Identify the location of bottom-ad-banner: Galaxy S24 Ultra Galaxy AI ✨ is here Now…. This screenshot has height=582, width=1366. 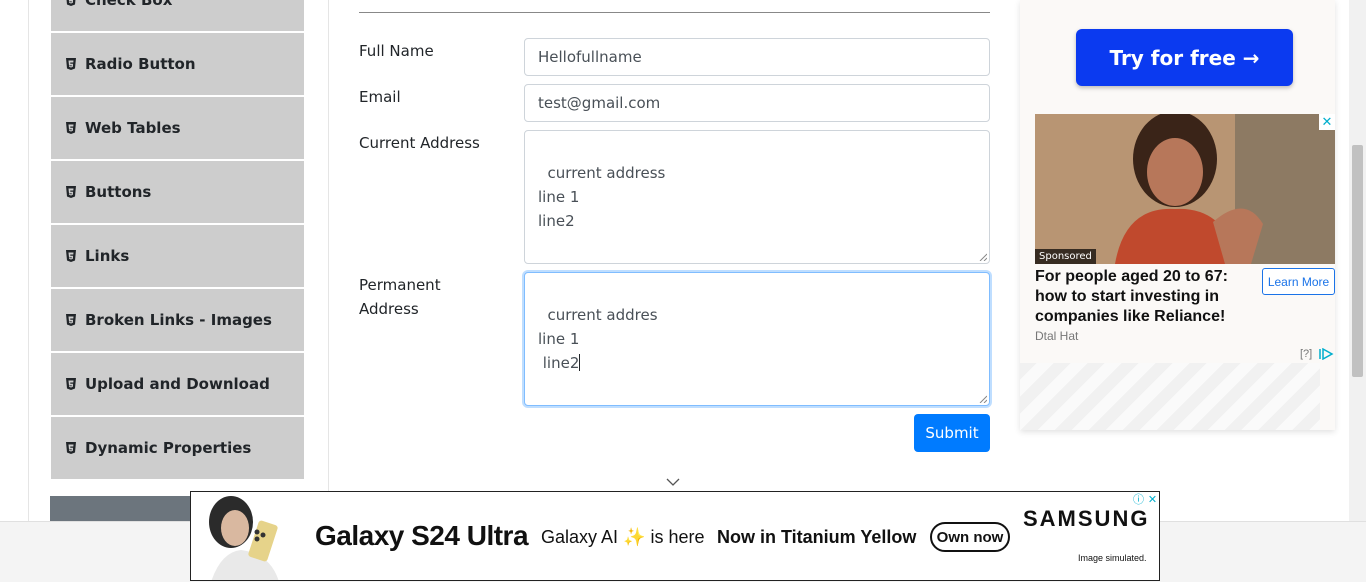
(675, 536).